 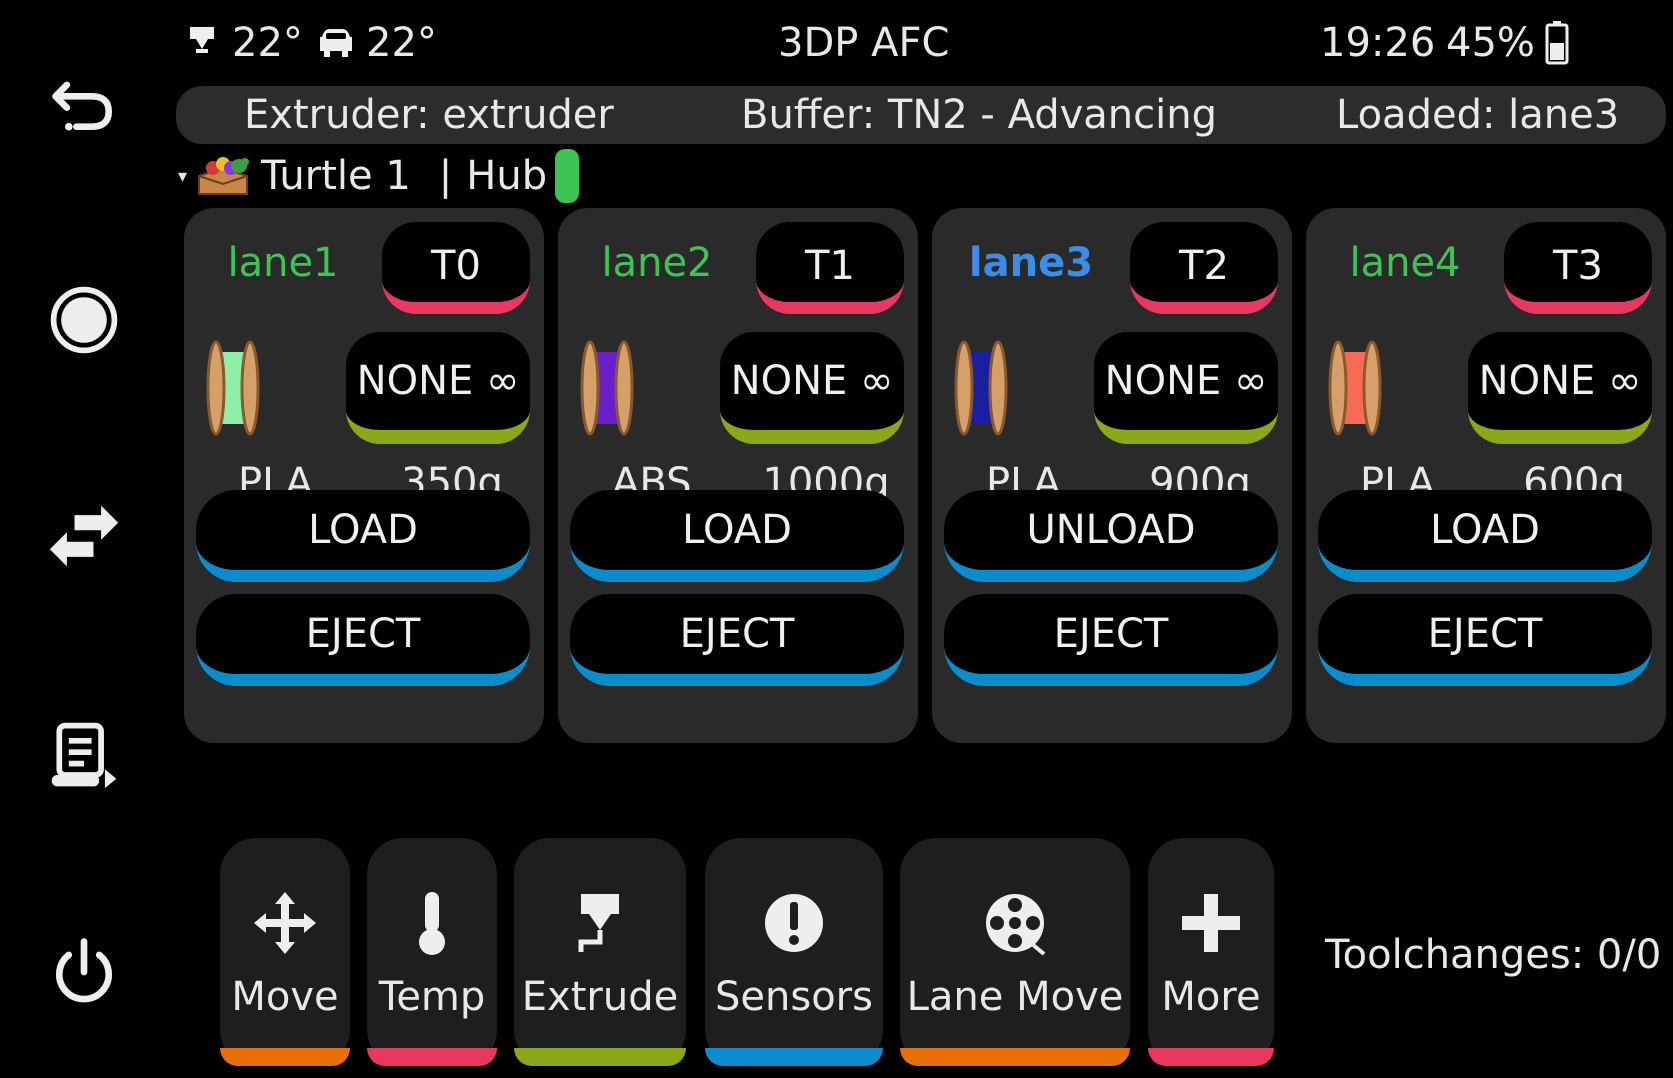 I want to click on side-navigation, so click(x=84, y=539).